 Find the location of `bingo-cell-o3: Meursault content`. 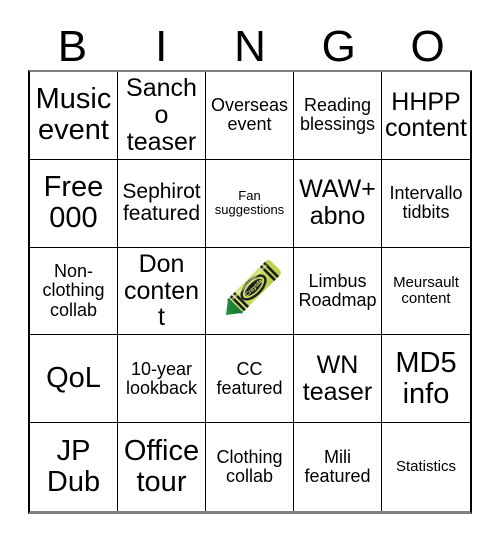

bingo-cell-o3: Meursault content is located at coordinates (426, 291).